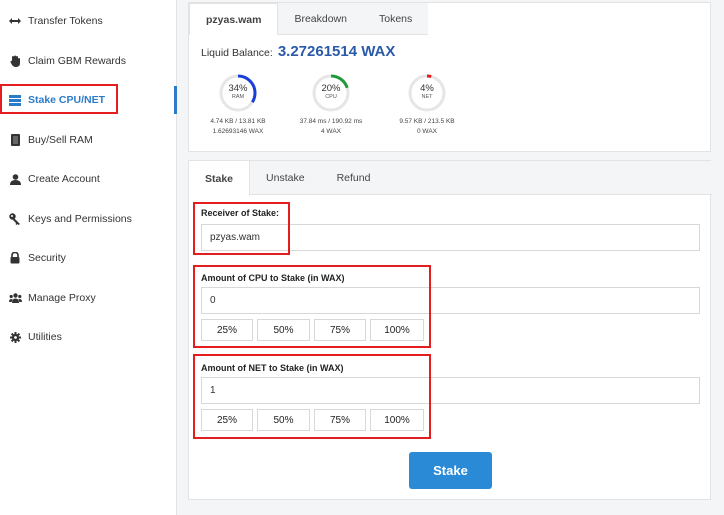 This screenshot has height=515, width=724. I want to click on sidebar-item-claim-gbm-rewards: Claim GBM Rewards, so click(88, 61).